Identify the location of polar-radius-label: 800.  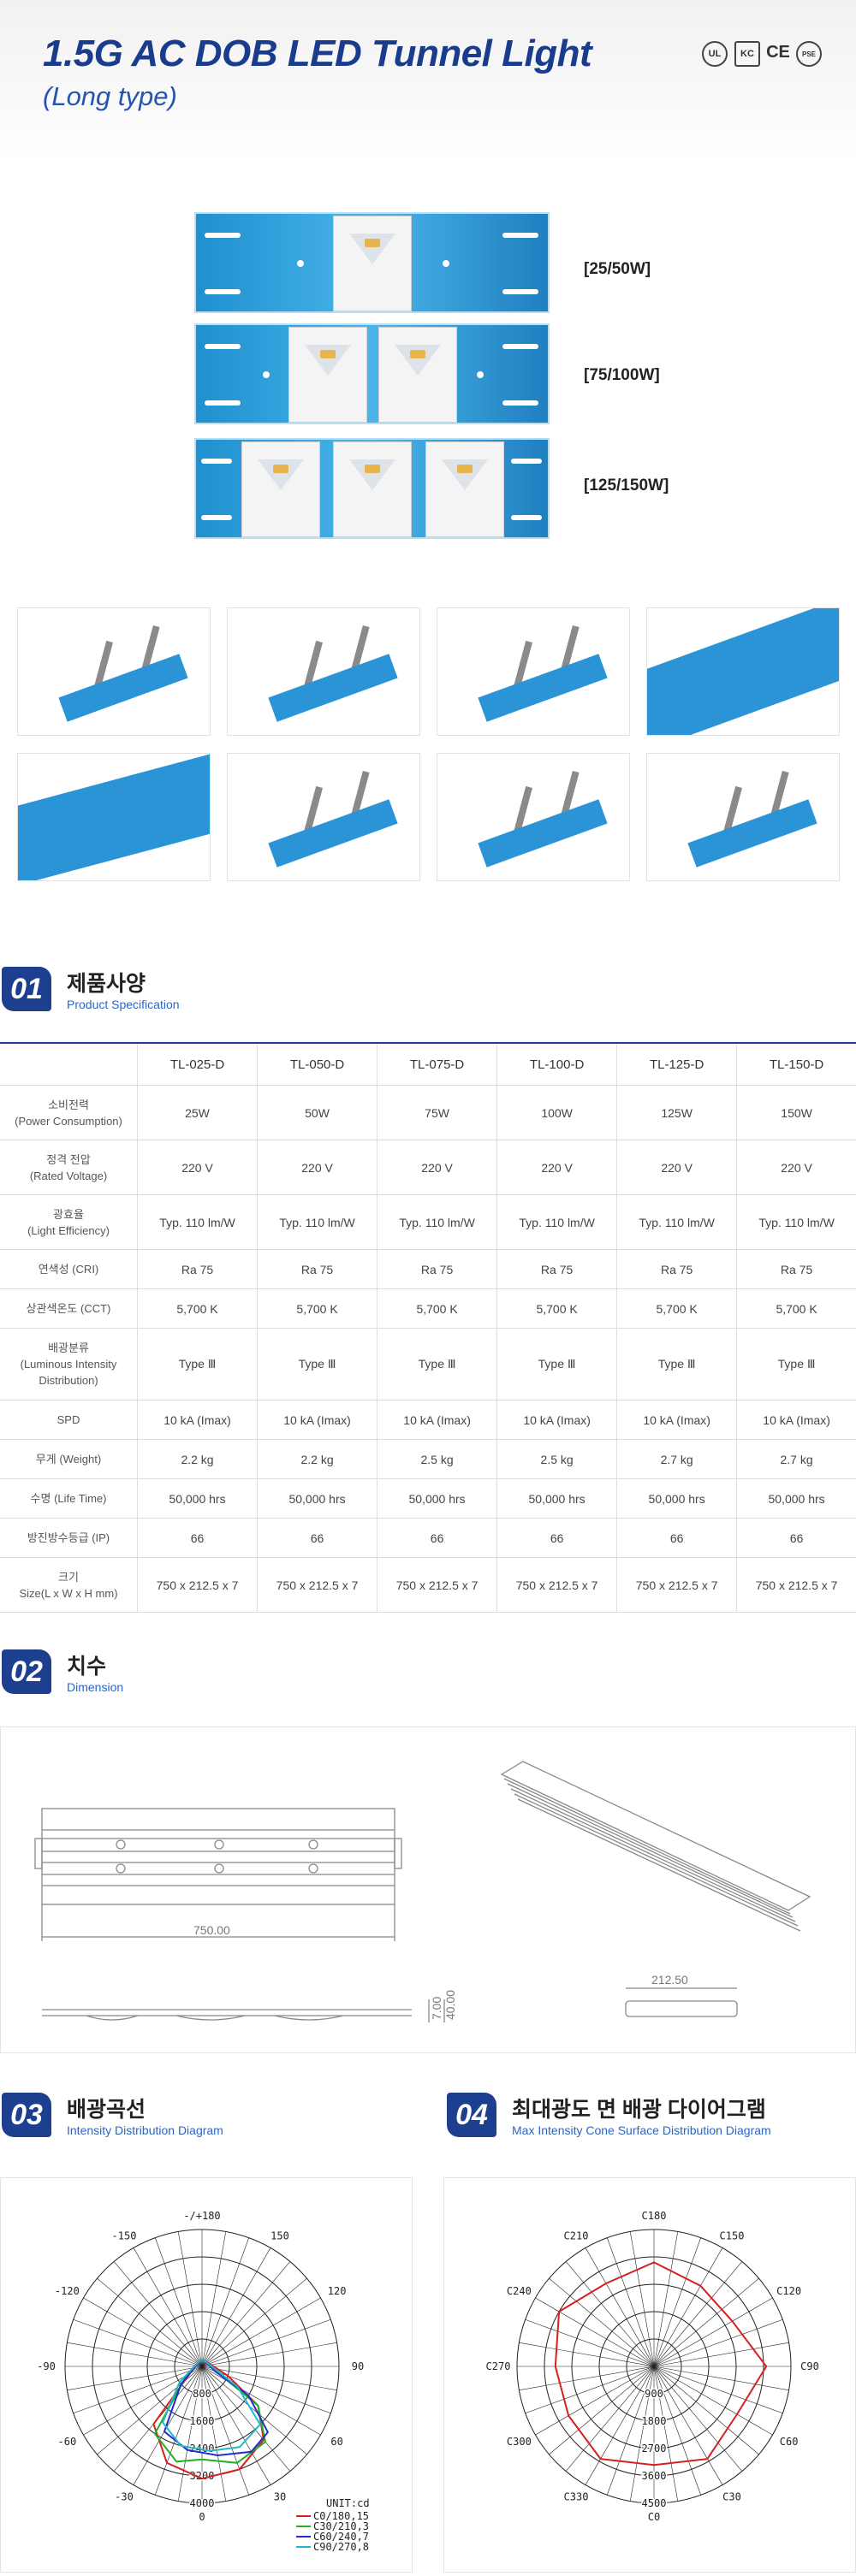
(202, 2394).